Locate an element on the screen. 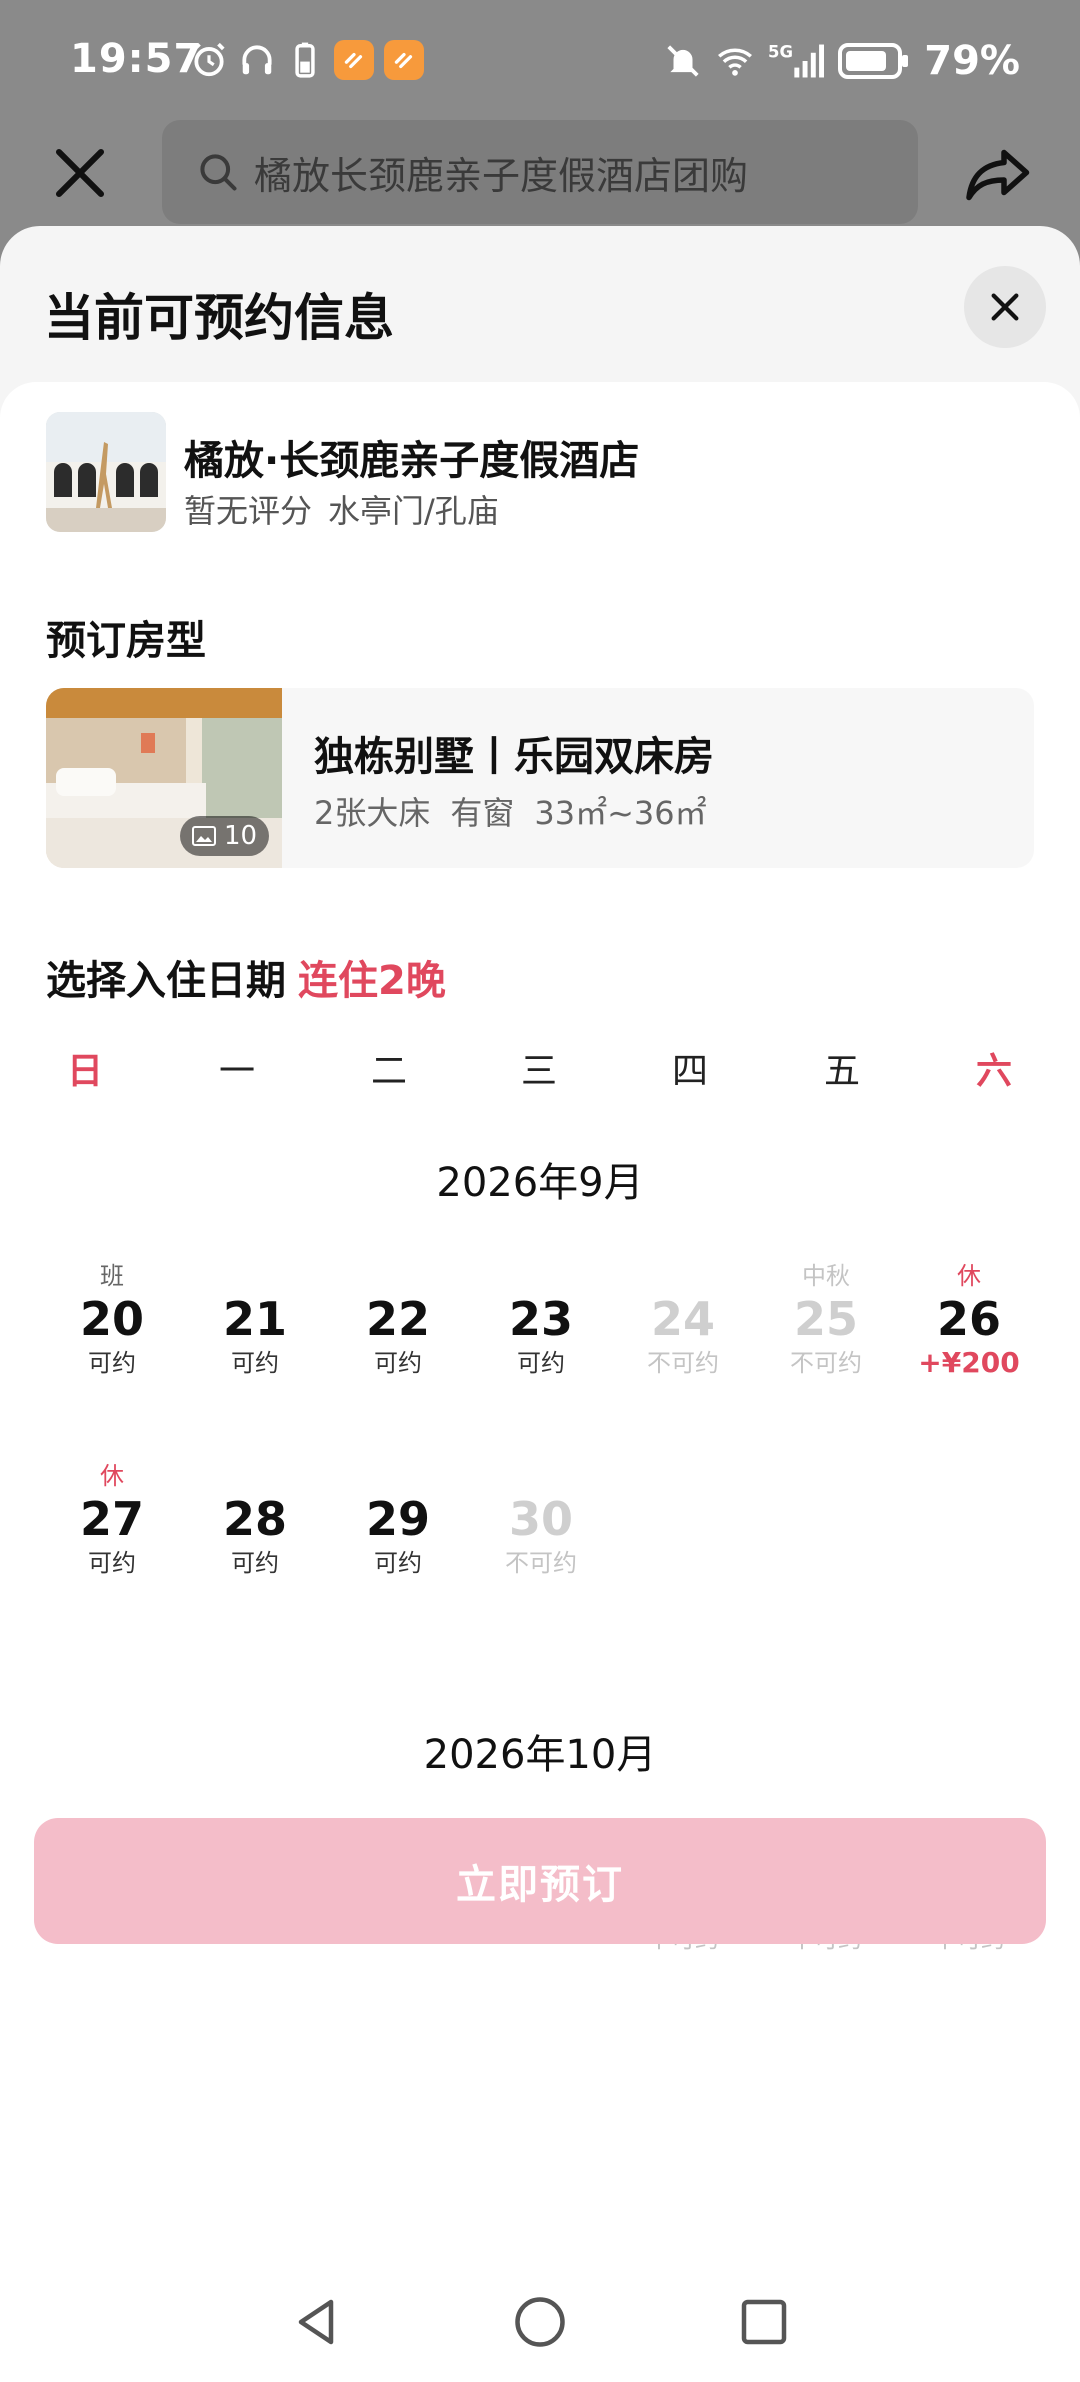 The height and width of the screenshot is (2382, 1080). calendar-day-disabled: 中秋 25 不可约 is located at coordinates (826, 1325).